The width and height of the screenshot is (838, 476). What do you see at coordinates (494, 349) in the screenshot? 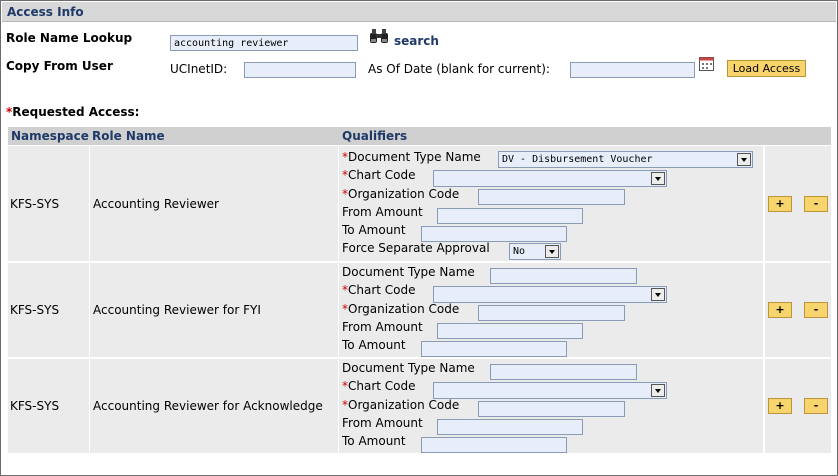
I see `row2-to-amount-input` at bounding box center [494, 349].